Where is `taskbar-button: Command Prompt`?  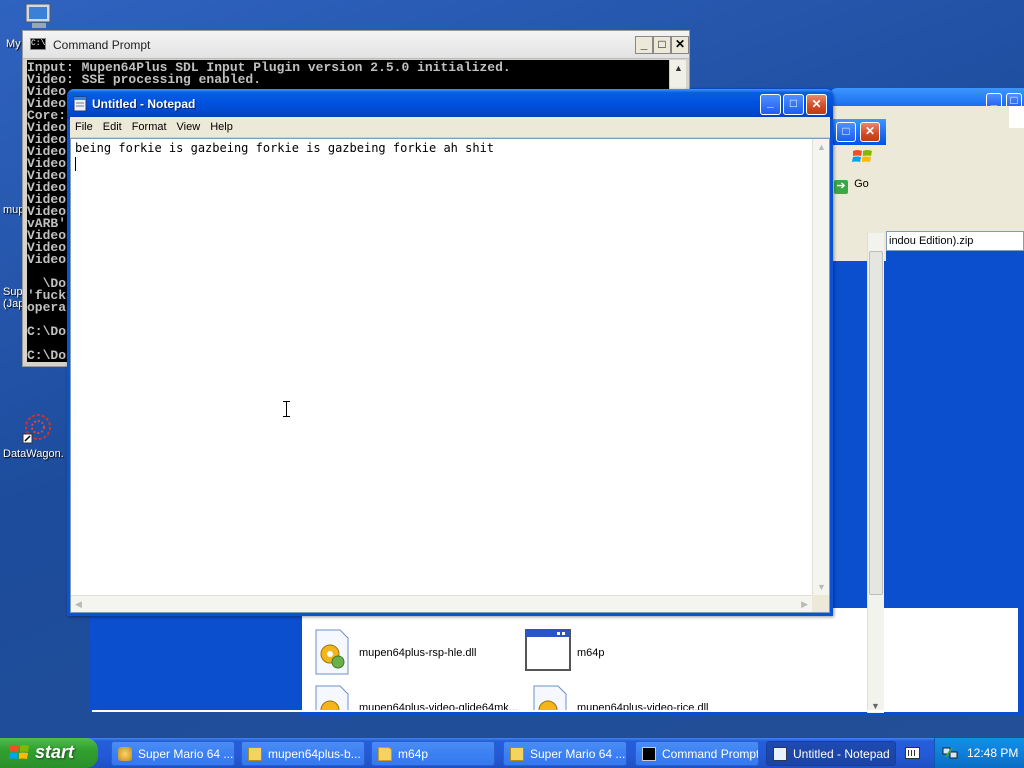 taskbar-button: Command Prompt is located at coordinates (697, 753).